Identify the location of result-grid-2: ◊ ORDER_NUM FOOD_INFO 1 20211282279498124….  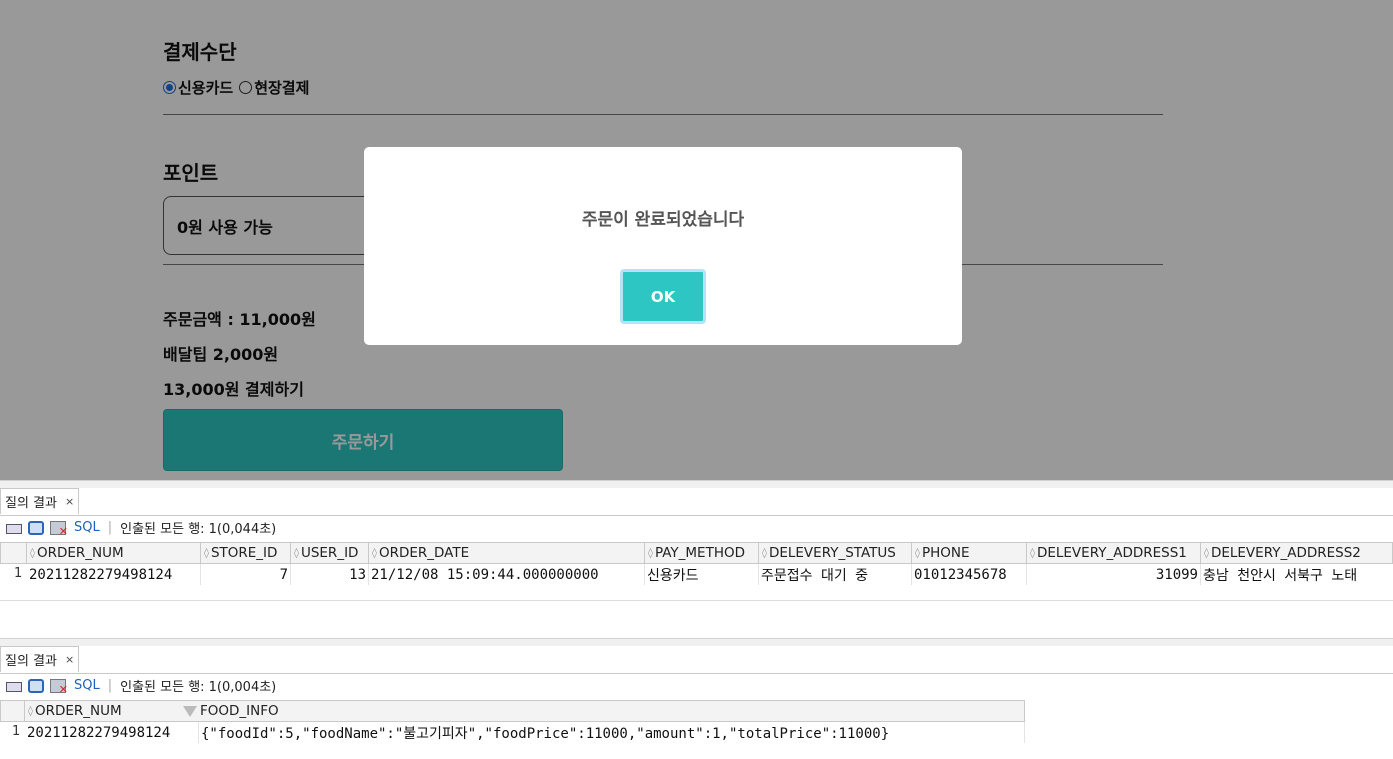
(696, 729).